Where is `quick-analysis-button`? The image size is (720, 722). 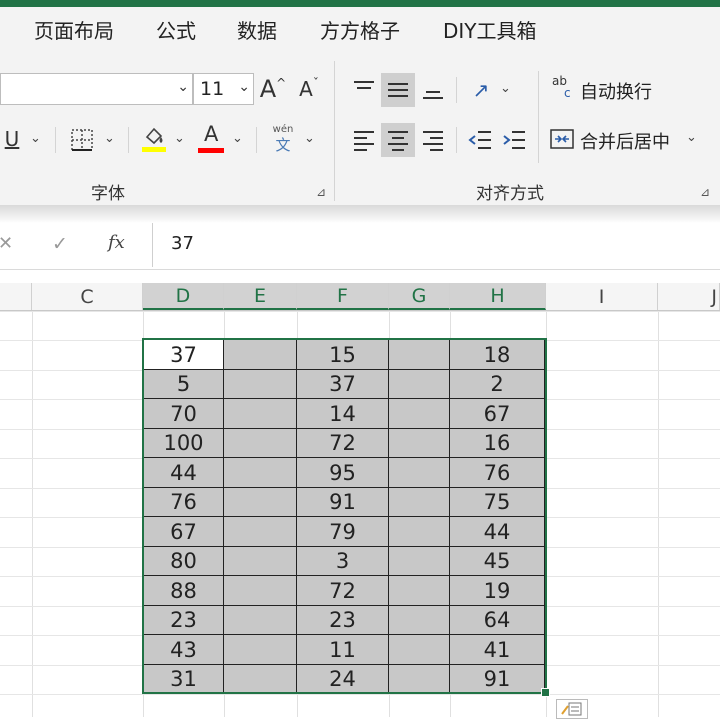
quick-analysis-button is located at coordinates (572, 709).